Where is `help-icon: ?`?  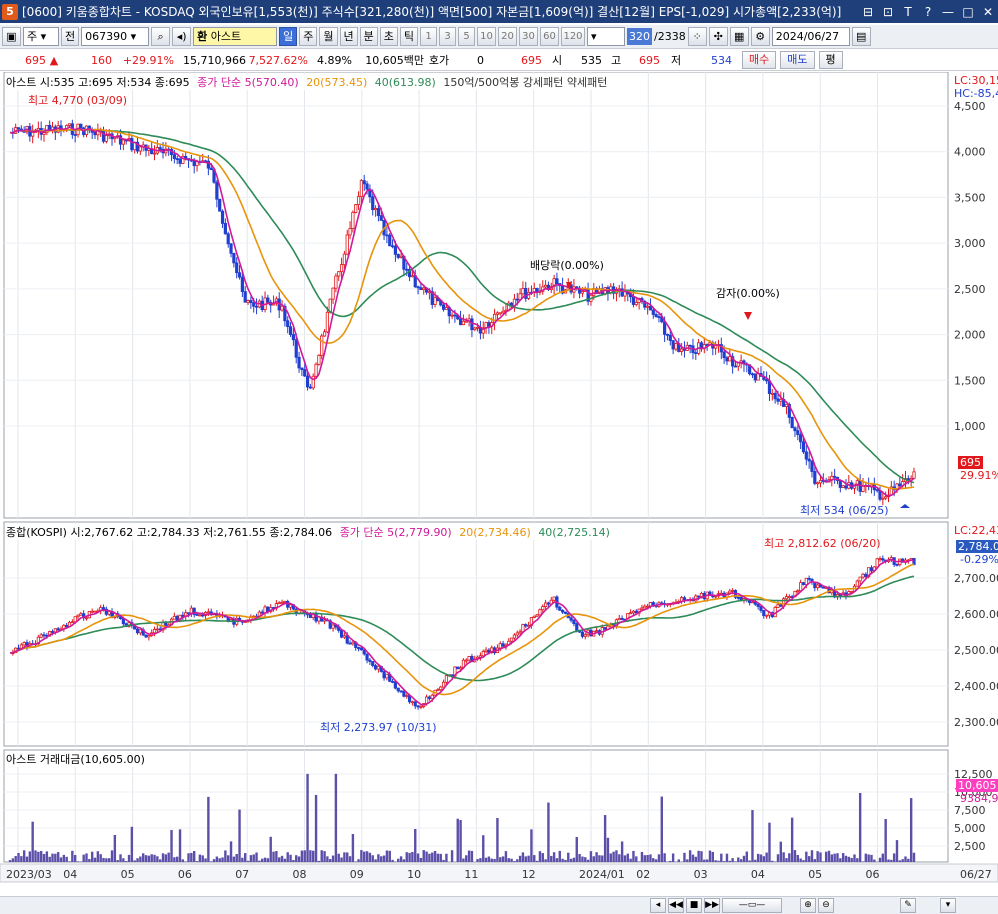 help-icon: ? is located at coordinates (928, 12).